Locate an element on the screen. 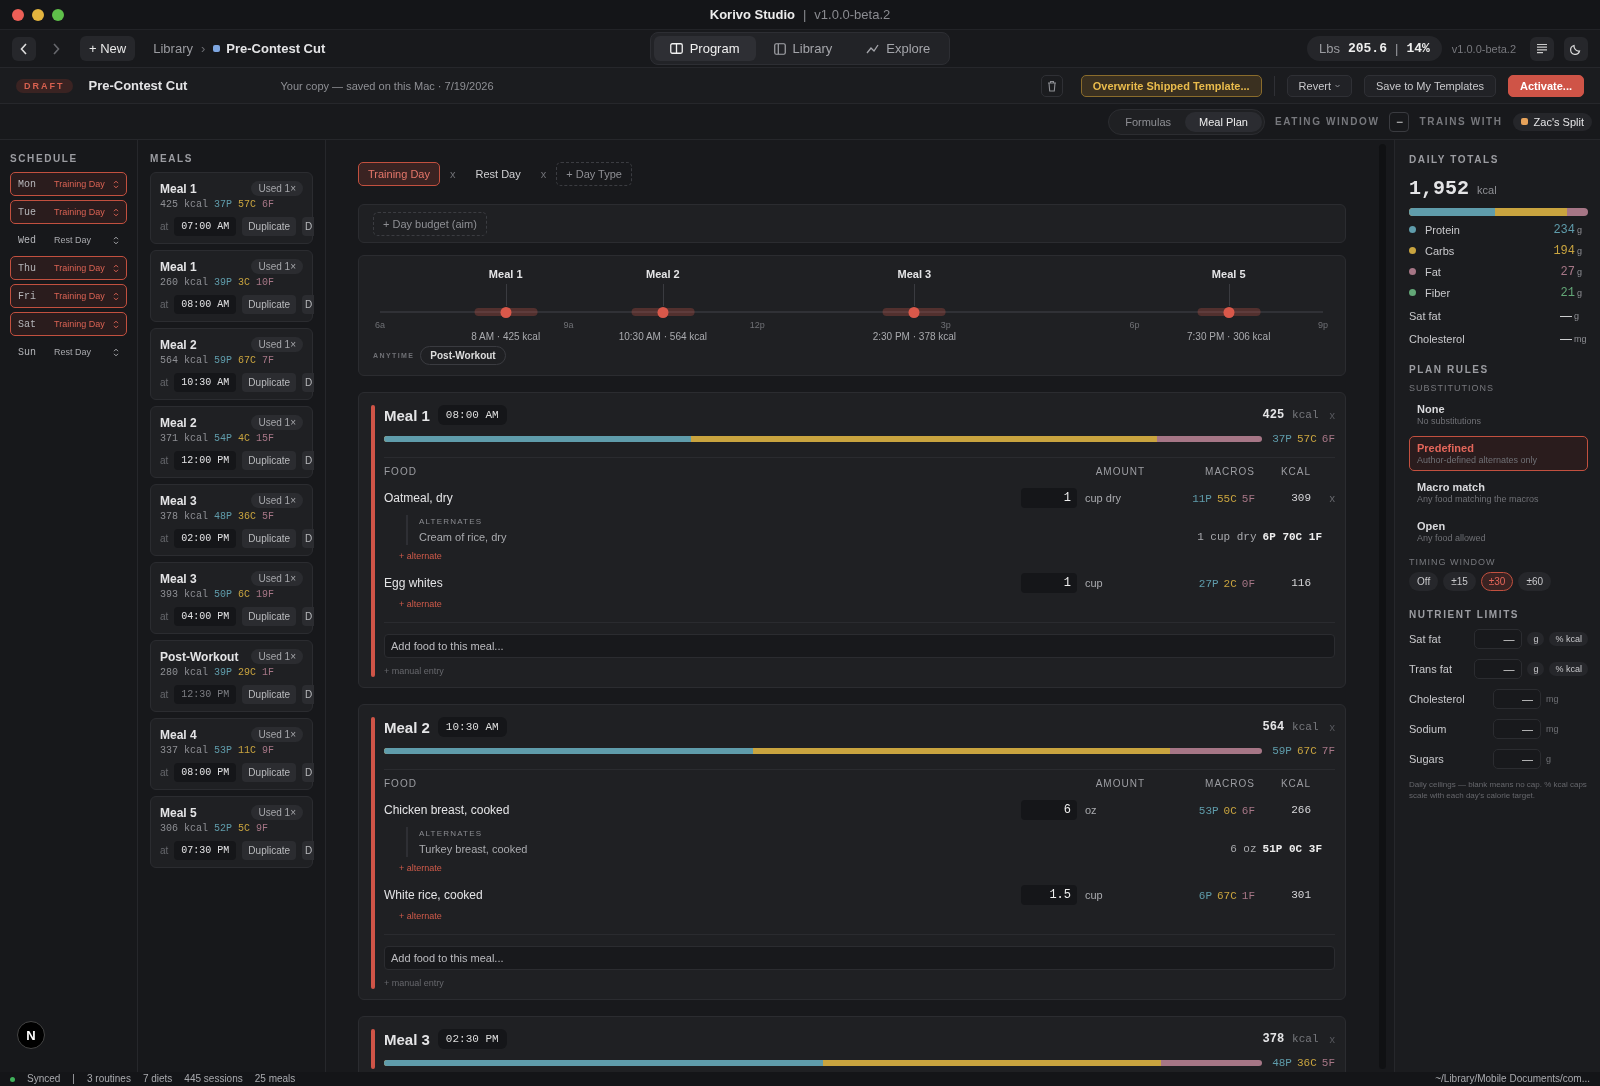 This screenshot has width=1600, height=1086. meal-list-card: Meal 3 Used 1× 393 kcal 50P 6C 19F at 04:00 PM Duplicate D is located at coordinates (231, 598).